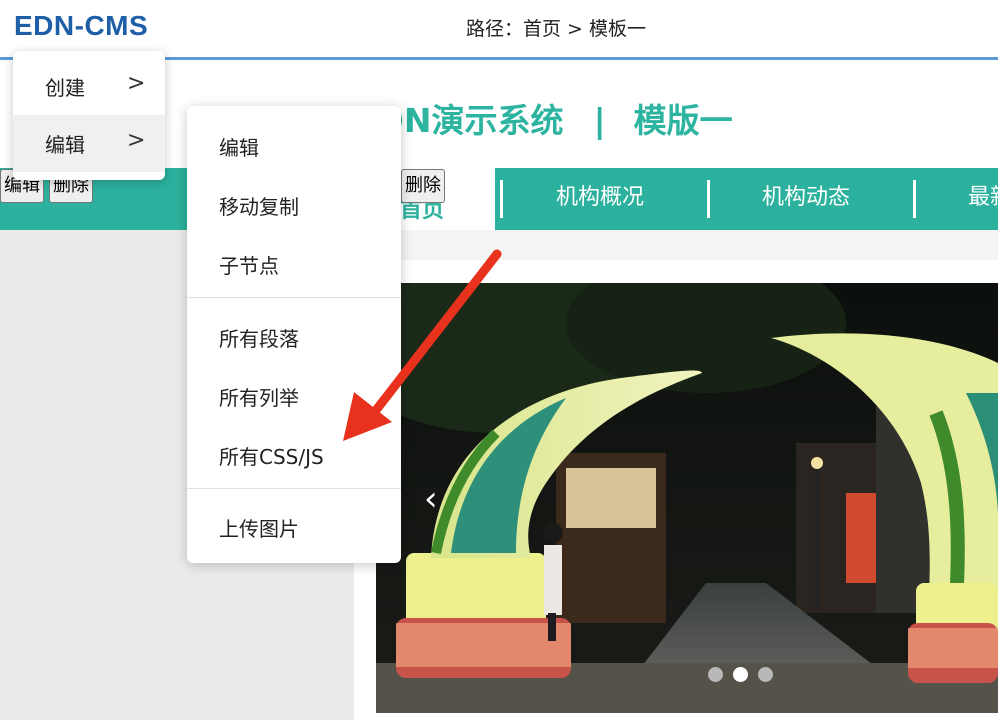 This screenshot has width=998, height=720. I want to click on menu-item-create-label: 创建, so click(65, 88).